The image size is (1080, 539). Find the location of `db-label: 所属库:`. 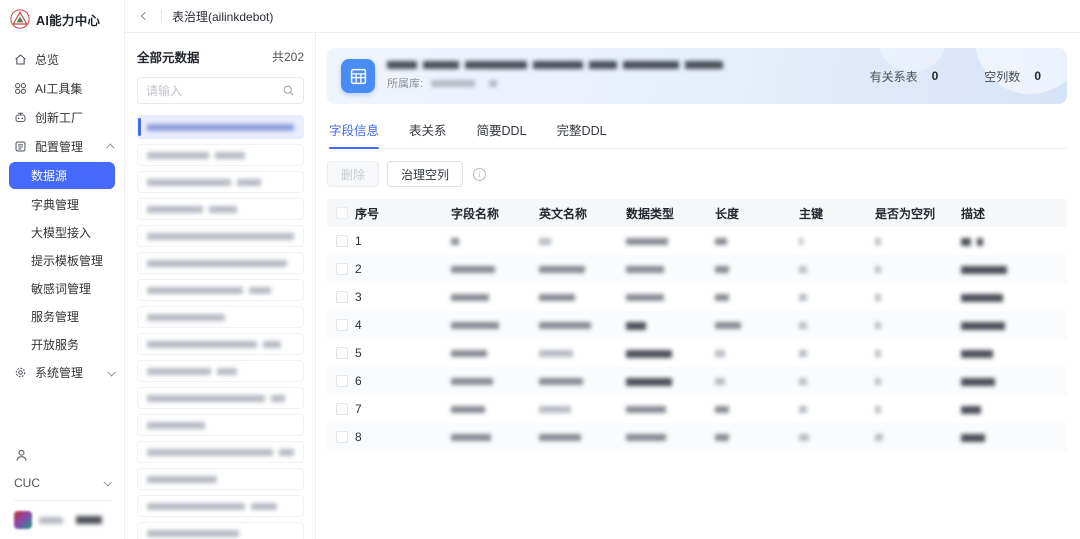

db-label: 所属库: is located at coordinates (405, 84).